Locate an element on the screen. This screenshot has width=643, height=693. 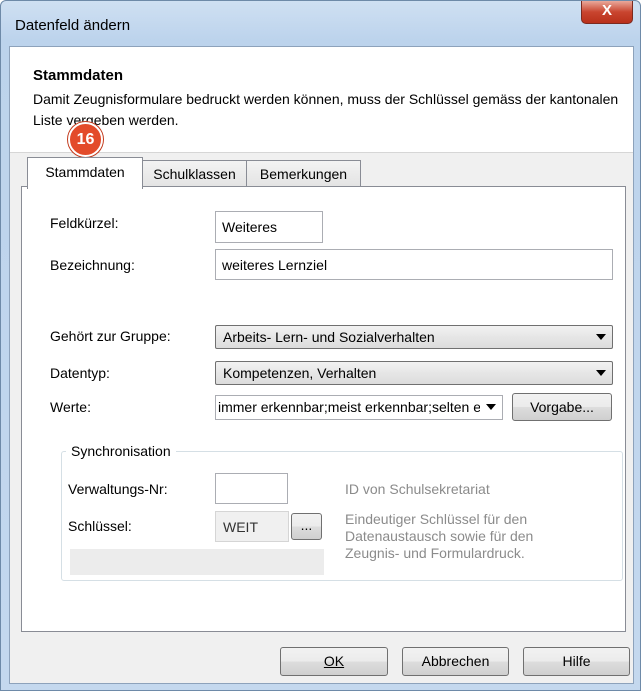
tab-stammdaten: Stammdaten is located at coordinates (85, 173).